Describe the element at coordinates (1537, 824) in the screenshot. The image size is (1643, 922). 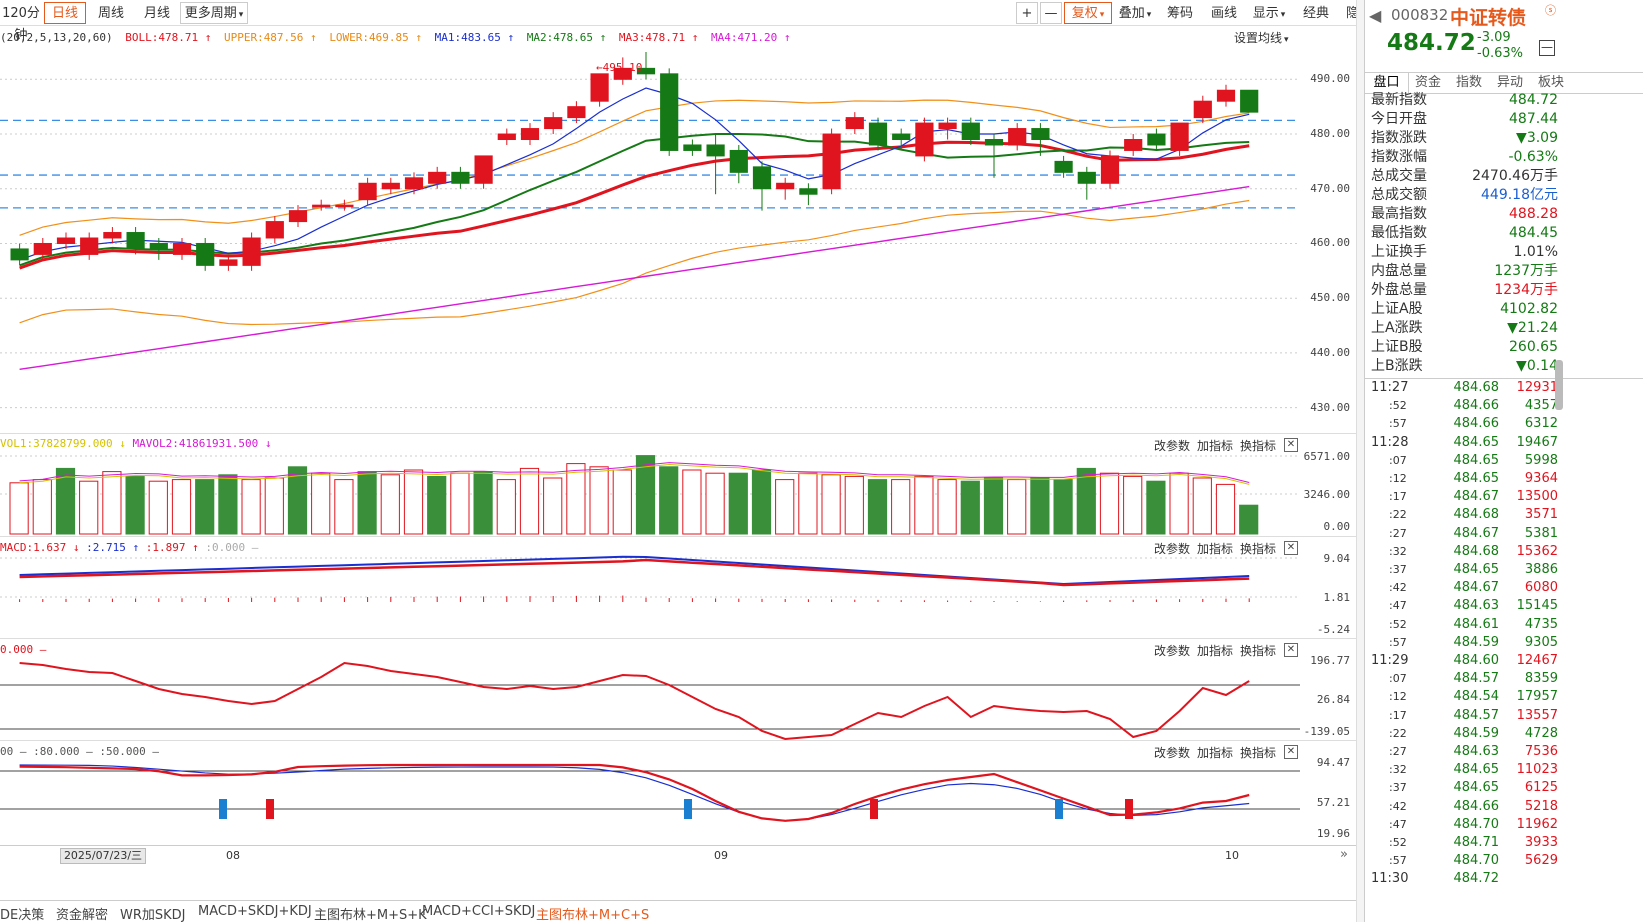
I see `tick-volume: 11962` at that location.